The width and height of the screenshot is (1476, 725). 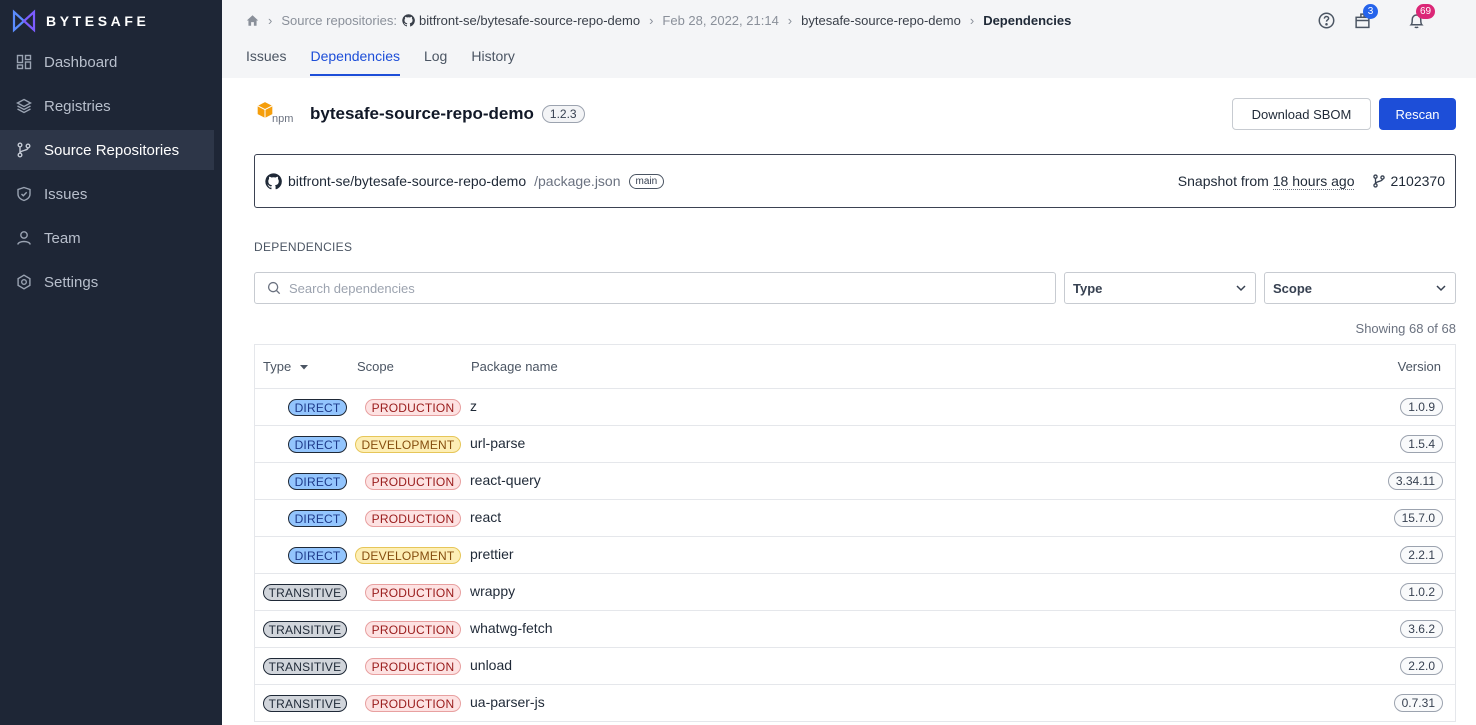 What do you see at coordinates (107, 282) in the screenshot?
I see `sidebar-item-settings: Settings` at bounding box center [107, 282].